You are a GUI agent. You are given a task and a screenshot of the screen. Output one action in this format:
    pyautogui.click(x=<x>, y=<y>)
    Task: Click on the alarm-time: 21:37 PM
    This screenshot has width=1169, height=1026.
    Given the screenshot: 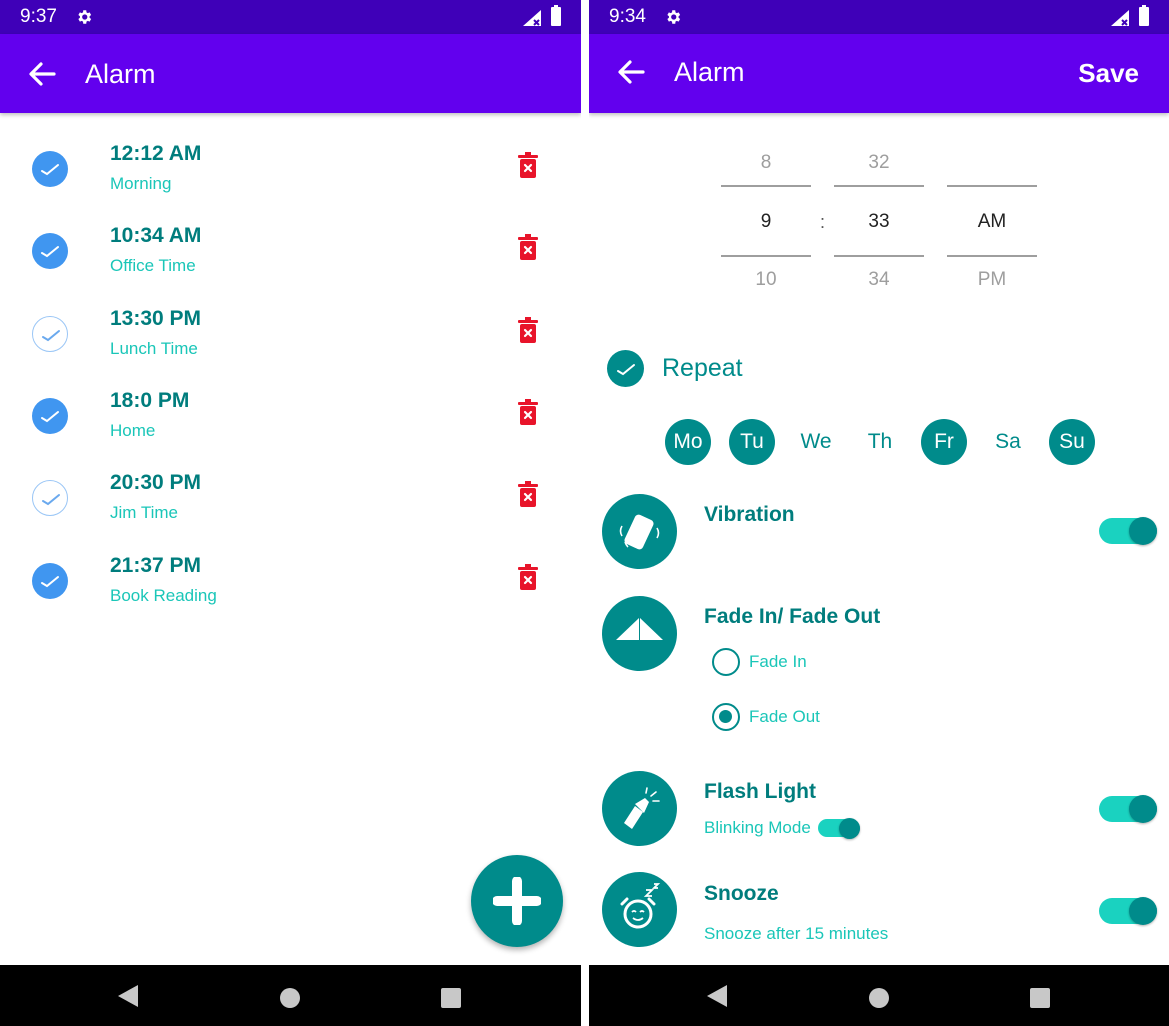 What is the action you would take?
    pyautogui.click(x=156, y=565)
    